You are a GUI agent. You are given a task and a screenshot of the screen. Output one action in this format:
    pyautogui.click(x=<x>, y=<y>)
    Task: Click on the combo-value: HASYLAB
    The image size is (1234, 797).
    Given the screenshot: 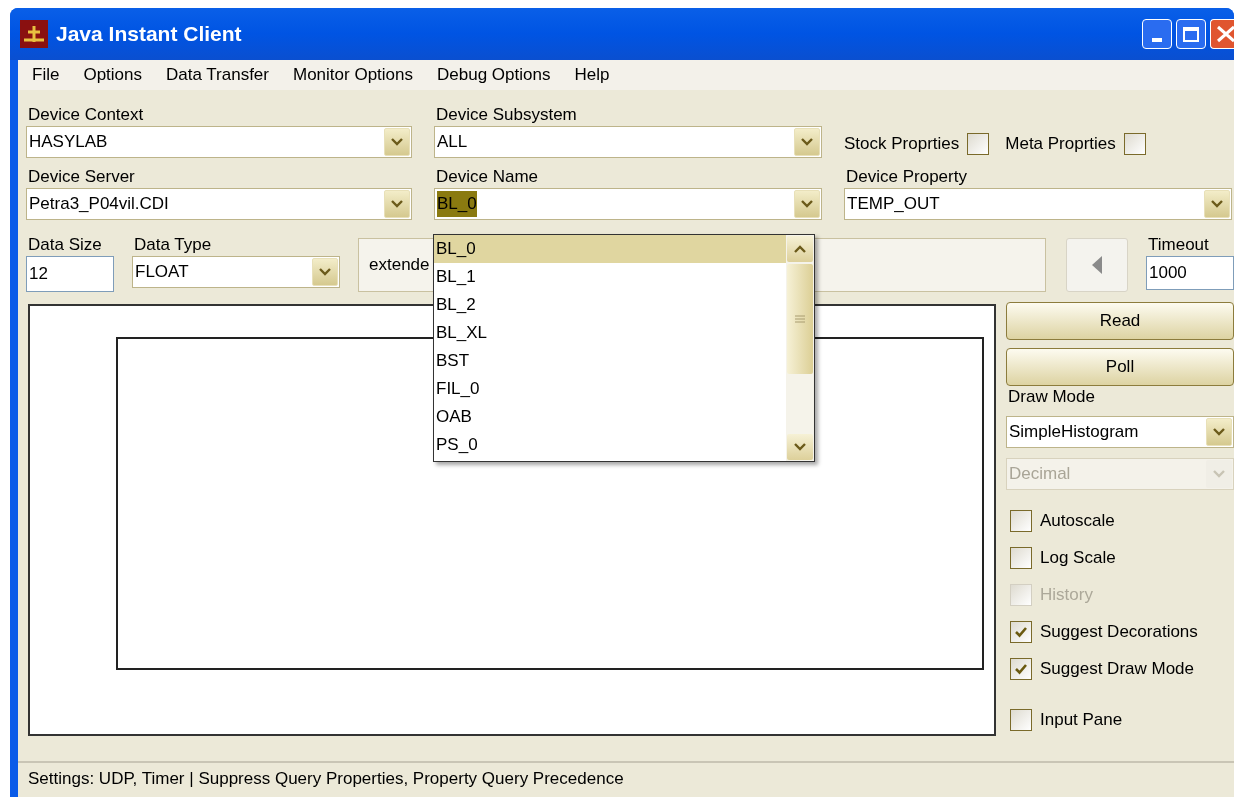 What is the action you would take?
    pyautogui.click(x=68, y=142)
    